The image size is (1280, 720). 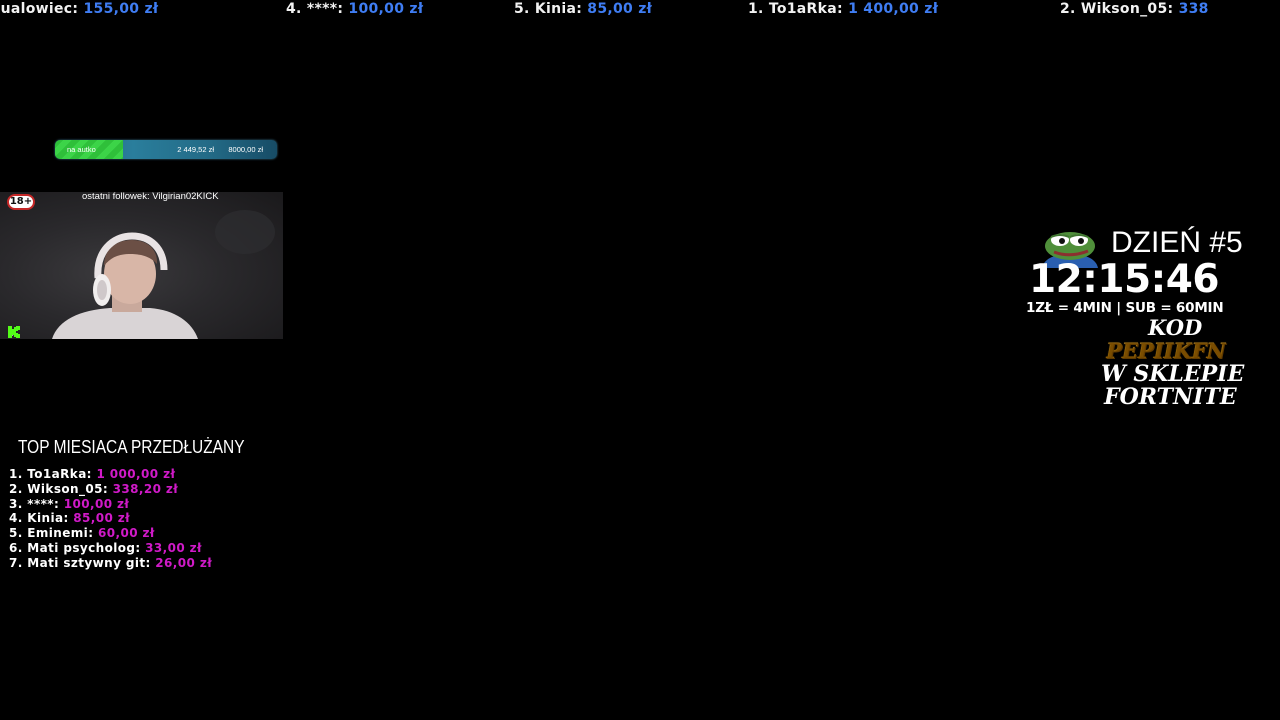 What do you see at coordinates (80, 562) in the screenshot?
I see `donor-name: 7. Mati sztywny git:` at bounding box center [80, 562].